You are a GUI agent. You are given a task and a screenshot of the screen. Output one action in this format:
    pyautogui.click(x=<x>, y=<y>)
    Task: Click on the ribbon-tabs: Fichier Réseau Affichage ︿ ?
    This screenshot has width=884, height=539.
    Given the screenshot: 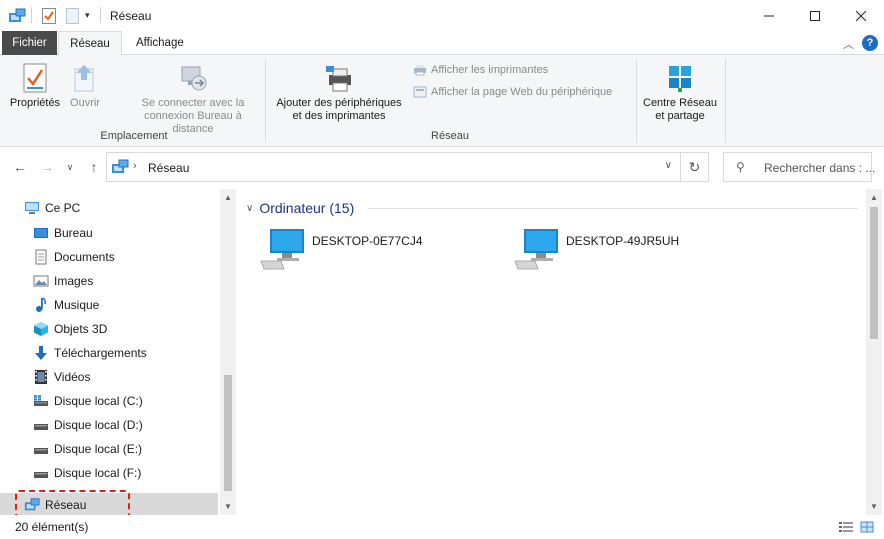 What is the action you would take?
    pyautogui.click(x=442, y=43)
    